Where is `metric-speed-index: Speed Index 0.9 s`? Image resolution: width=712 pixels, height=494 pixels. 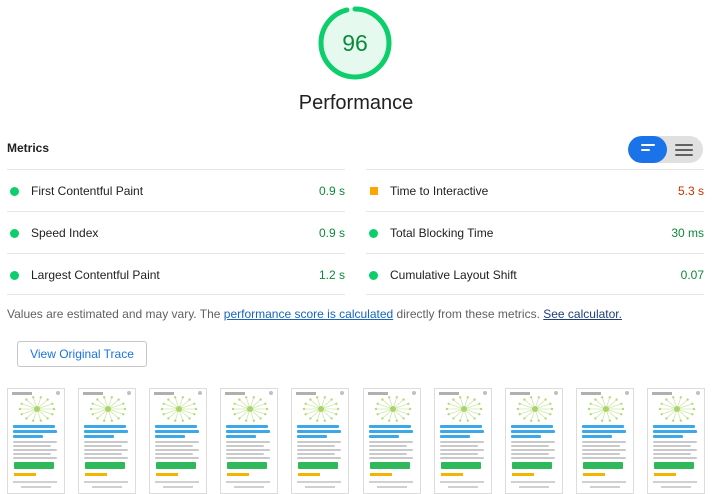
metric-speed-index: Speed Index 0.9 s is located at coordinates (176, 232).